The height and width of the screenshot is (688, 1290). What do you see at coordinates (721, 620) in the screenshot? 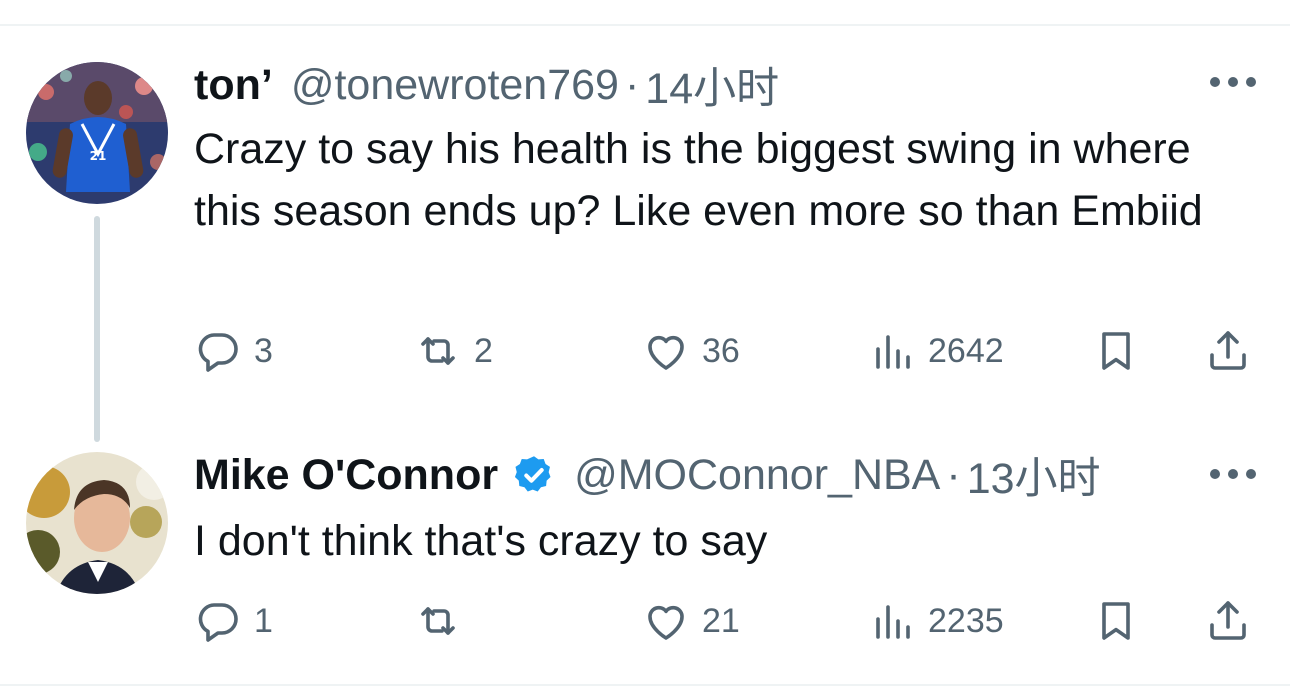
I see `like-count: 21` at bounding box center [721, 620].